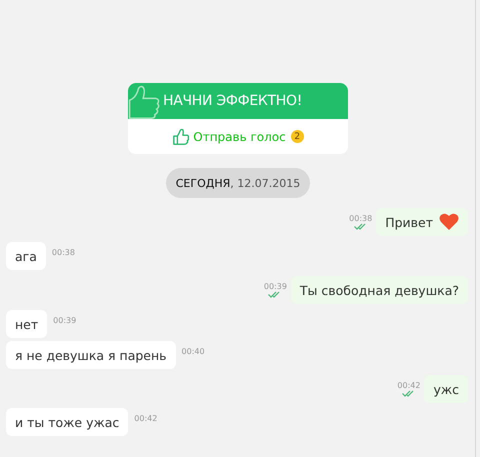 This screenshot has width=480, height=457. What do you see at coordinates (446, 389) in the screenshot?
I see `message-text: ужс` at bounding box center [446, 389].